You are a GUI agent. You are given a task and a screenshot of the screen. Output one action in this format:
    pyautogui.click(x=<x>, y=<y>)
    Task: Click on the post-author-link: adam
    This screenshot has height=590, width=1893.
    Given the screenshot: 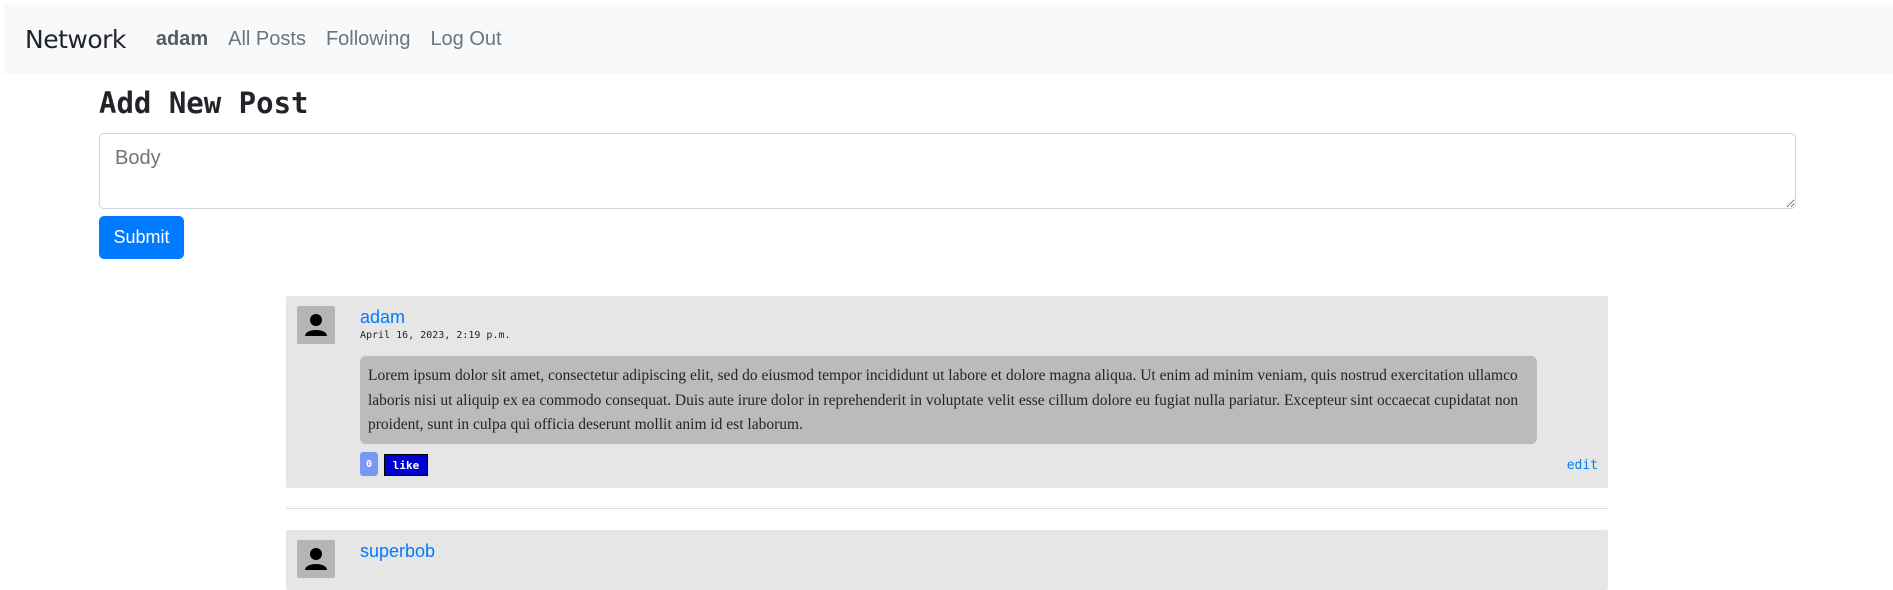 What is the action you would take?
    pyautogui.click(x=382, y=317)
    